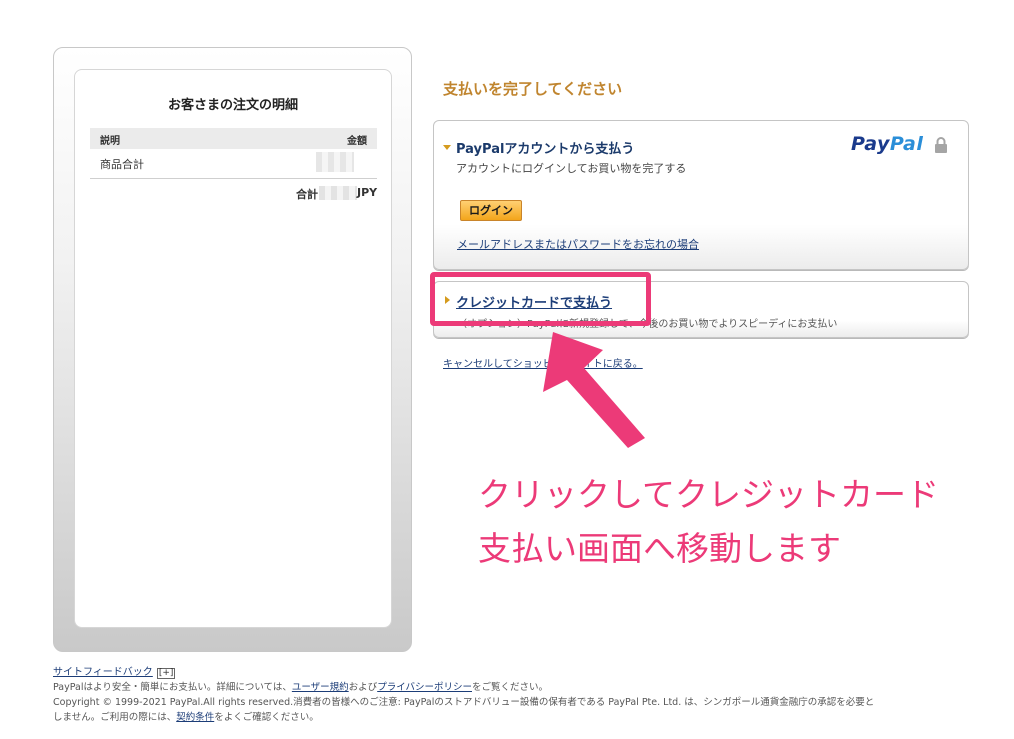  Describe the element at coordinates (338, 193) in the screenshot. I see `total-amount-redacted` at that location.